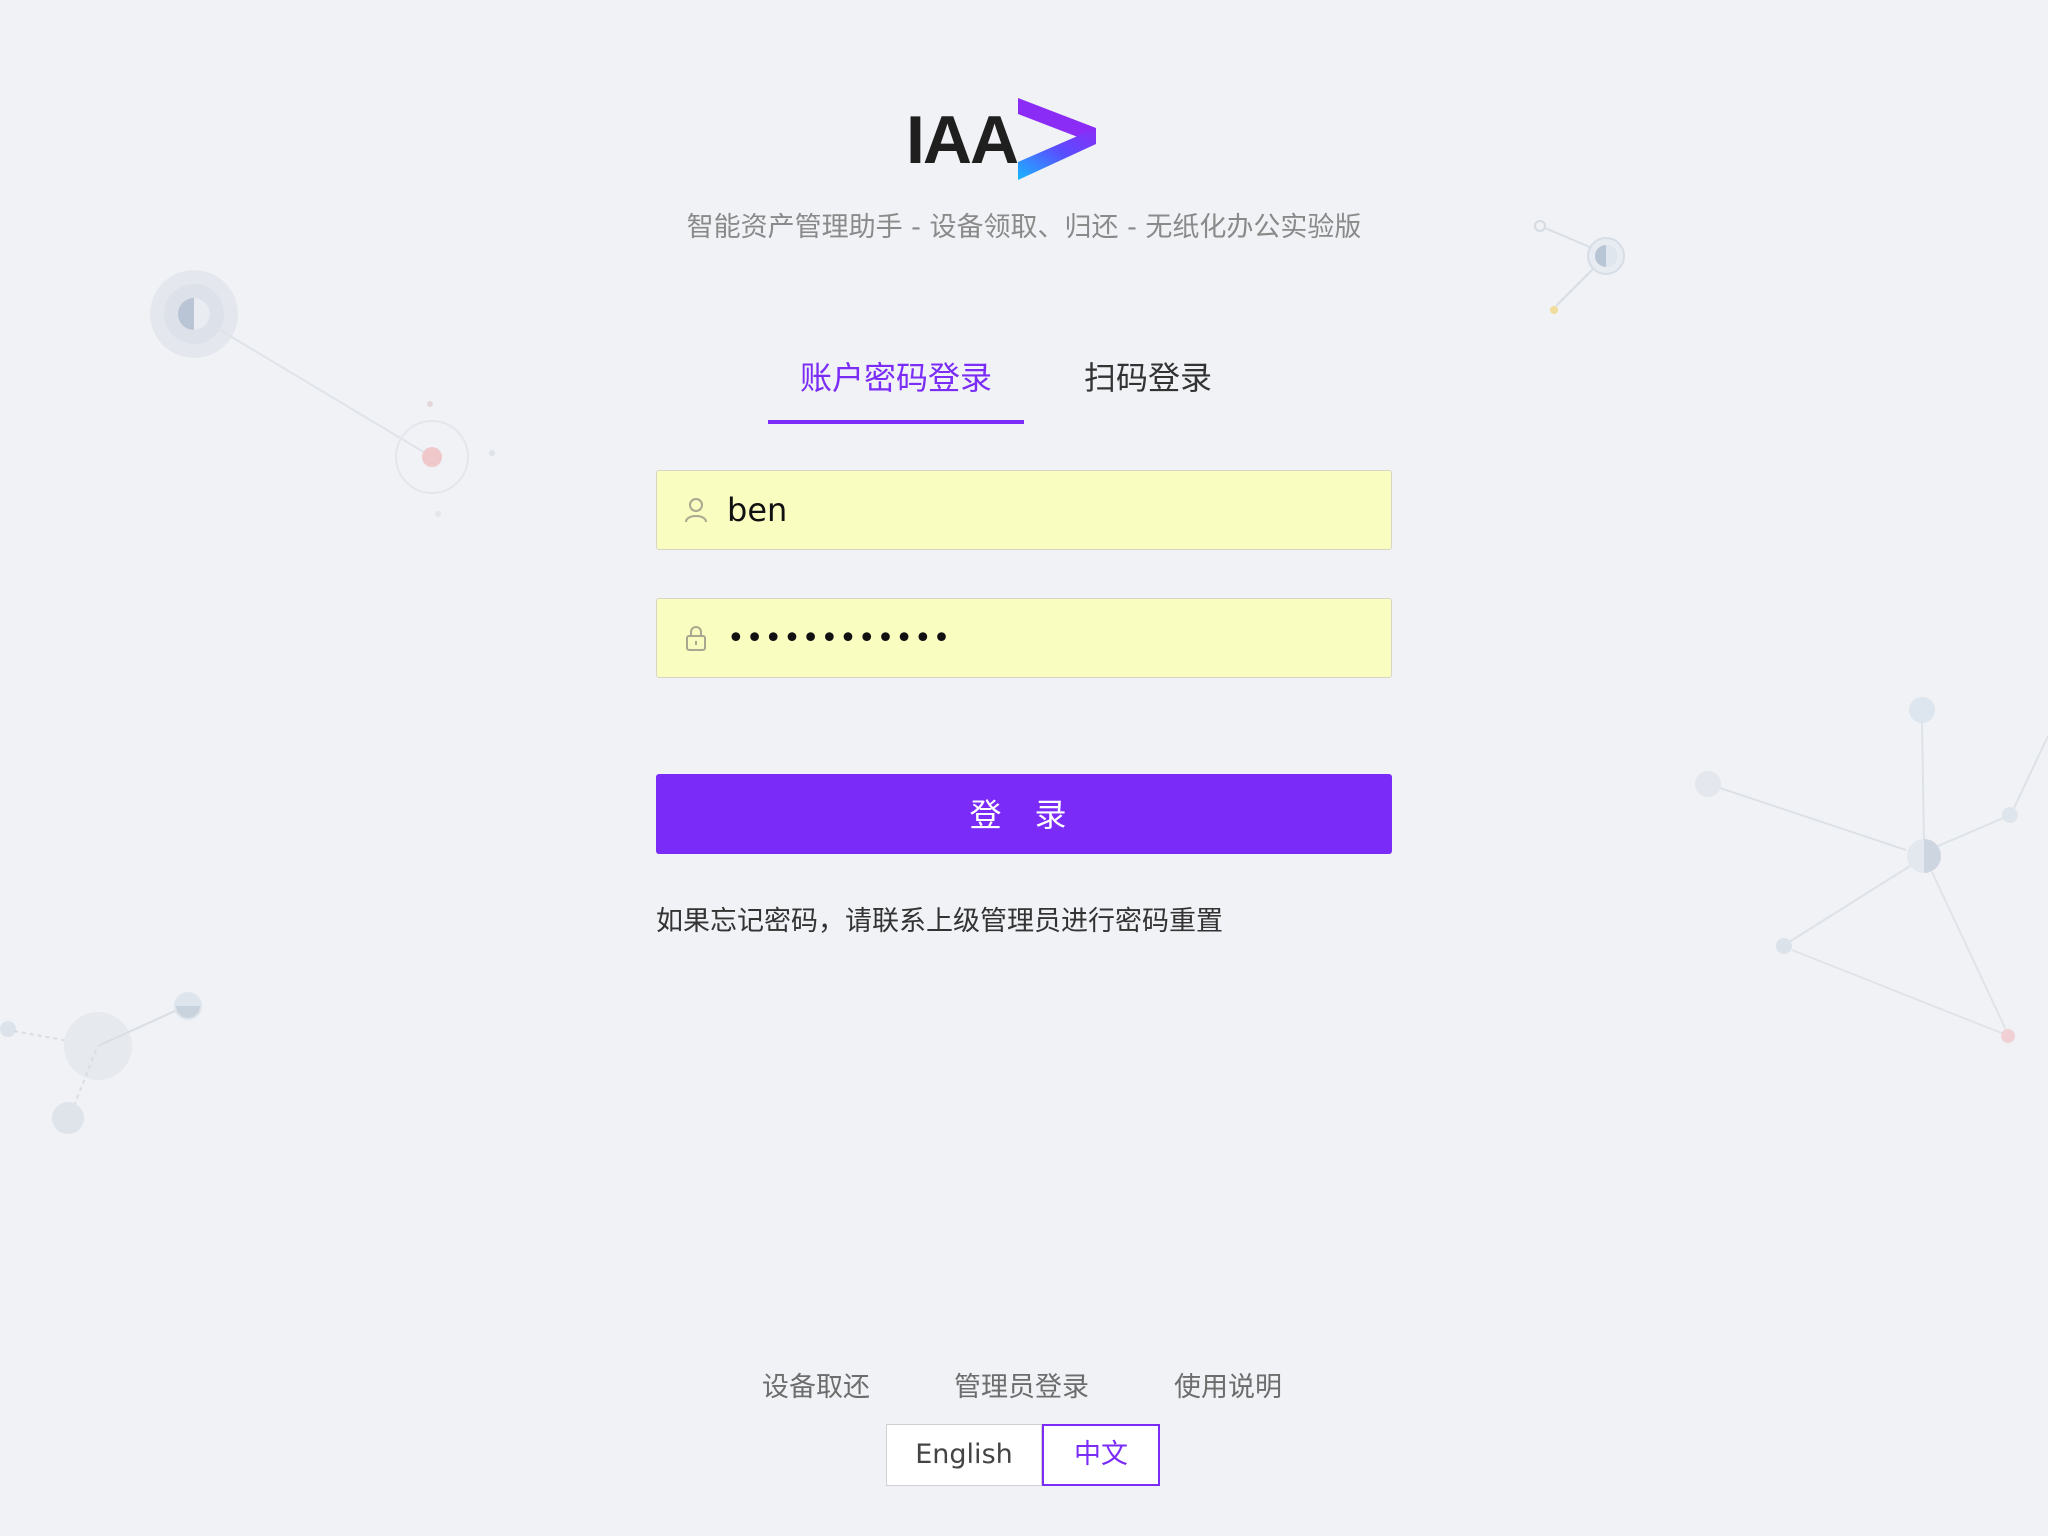 This screenshot has height=1536, width=2048. I want to click on forgot-password-hint: 如果忘记密码，请联系上级管理员进行密码重置, so click(939, 921).